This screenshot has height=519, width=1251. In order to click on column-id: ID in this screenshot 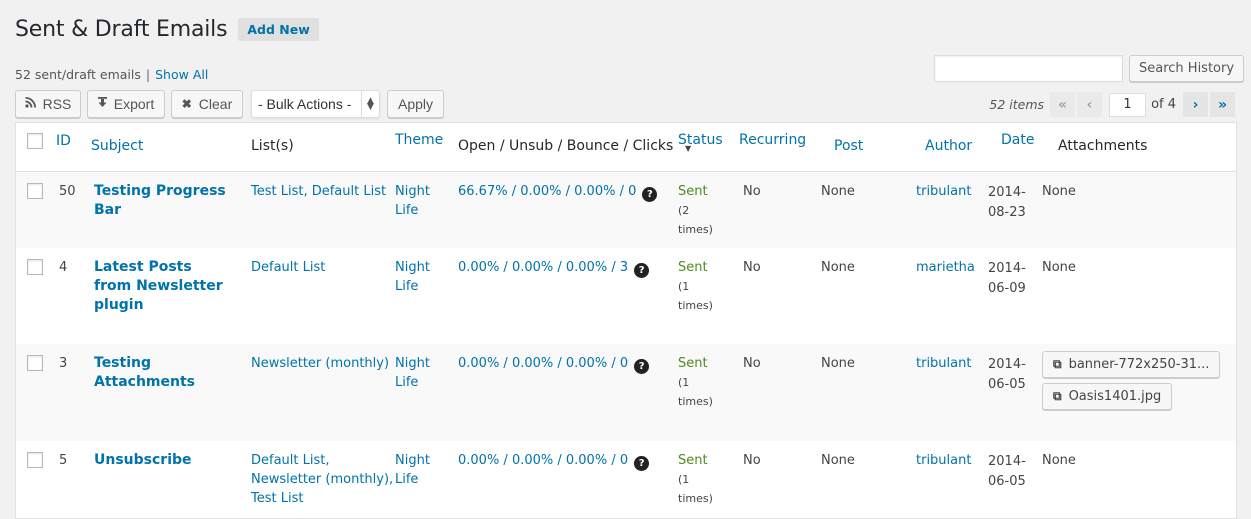, I will do `click(67, 147)`.